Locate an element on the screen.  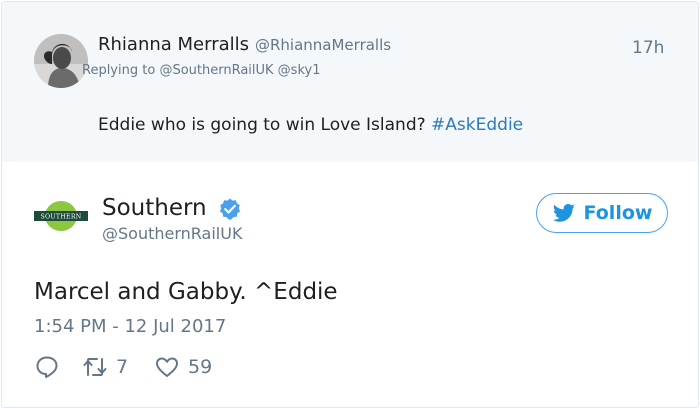
twitter-bird-icon is located at coordinates (563, 213).